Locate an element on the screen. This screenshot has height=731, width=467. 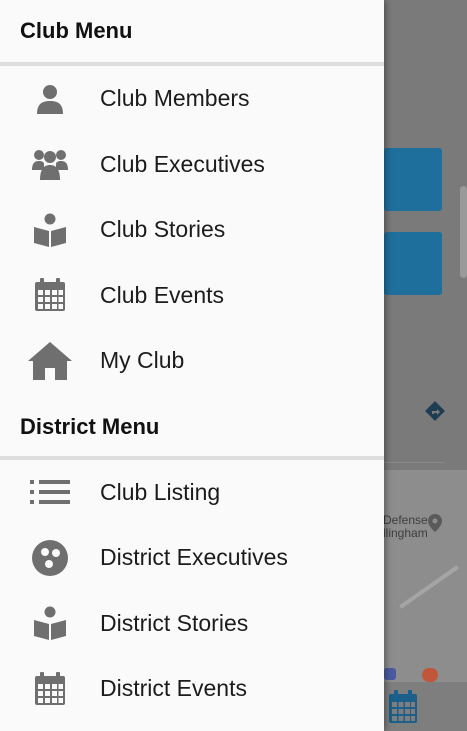
district-menu-title: District Menu is located at coordinates (90, 426).